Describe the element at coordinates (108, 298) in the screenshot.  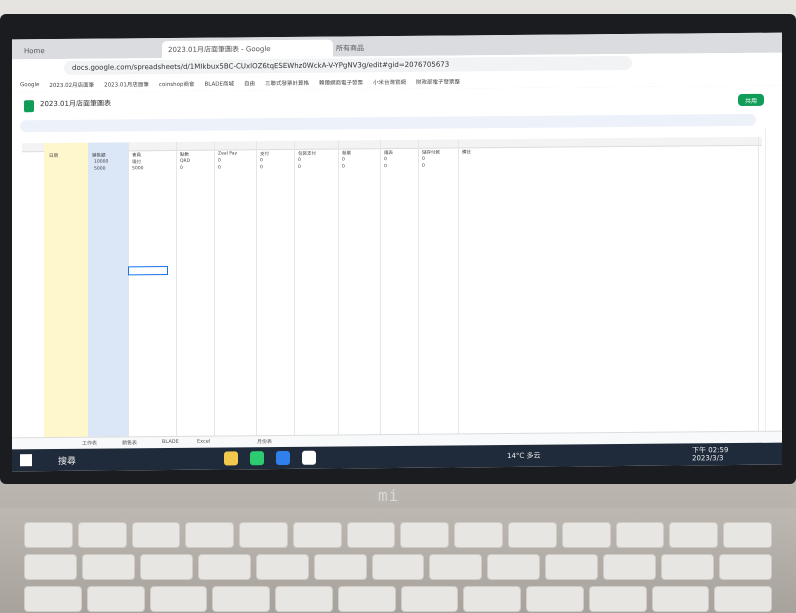
I see `column-sales` at that location.